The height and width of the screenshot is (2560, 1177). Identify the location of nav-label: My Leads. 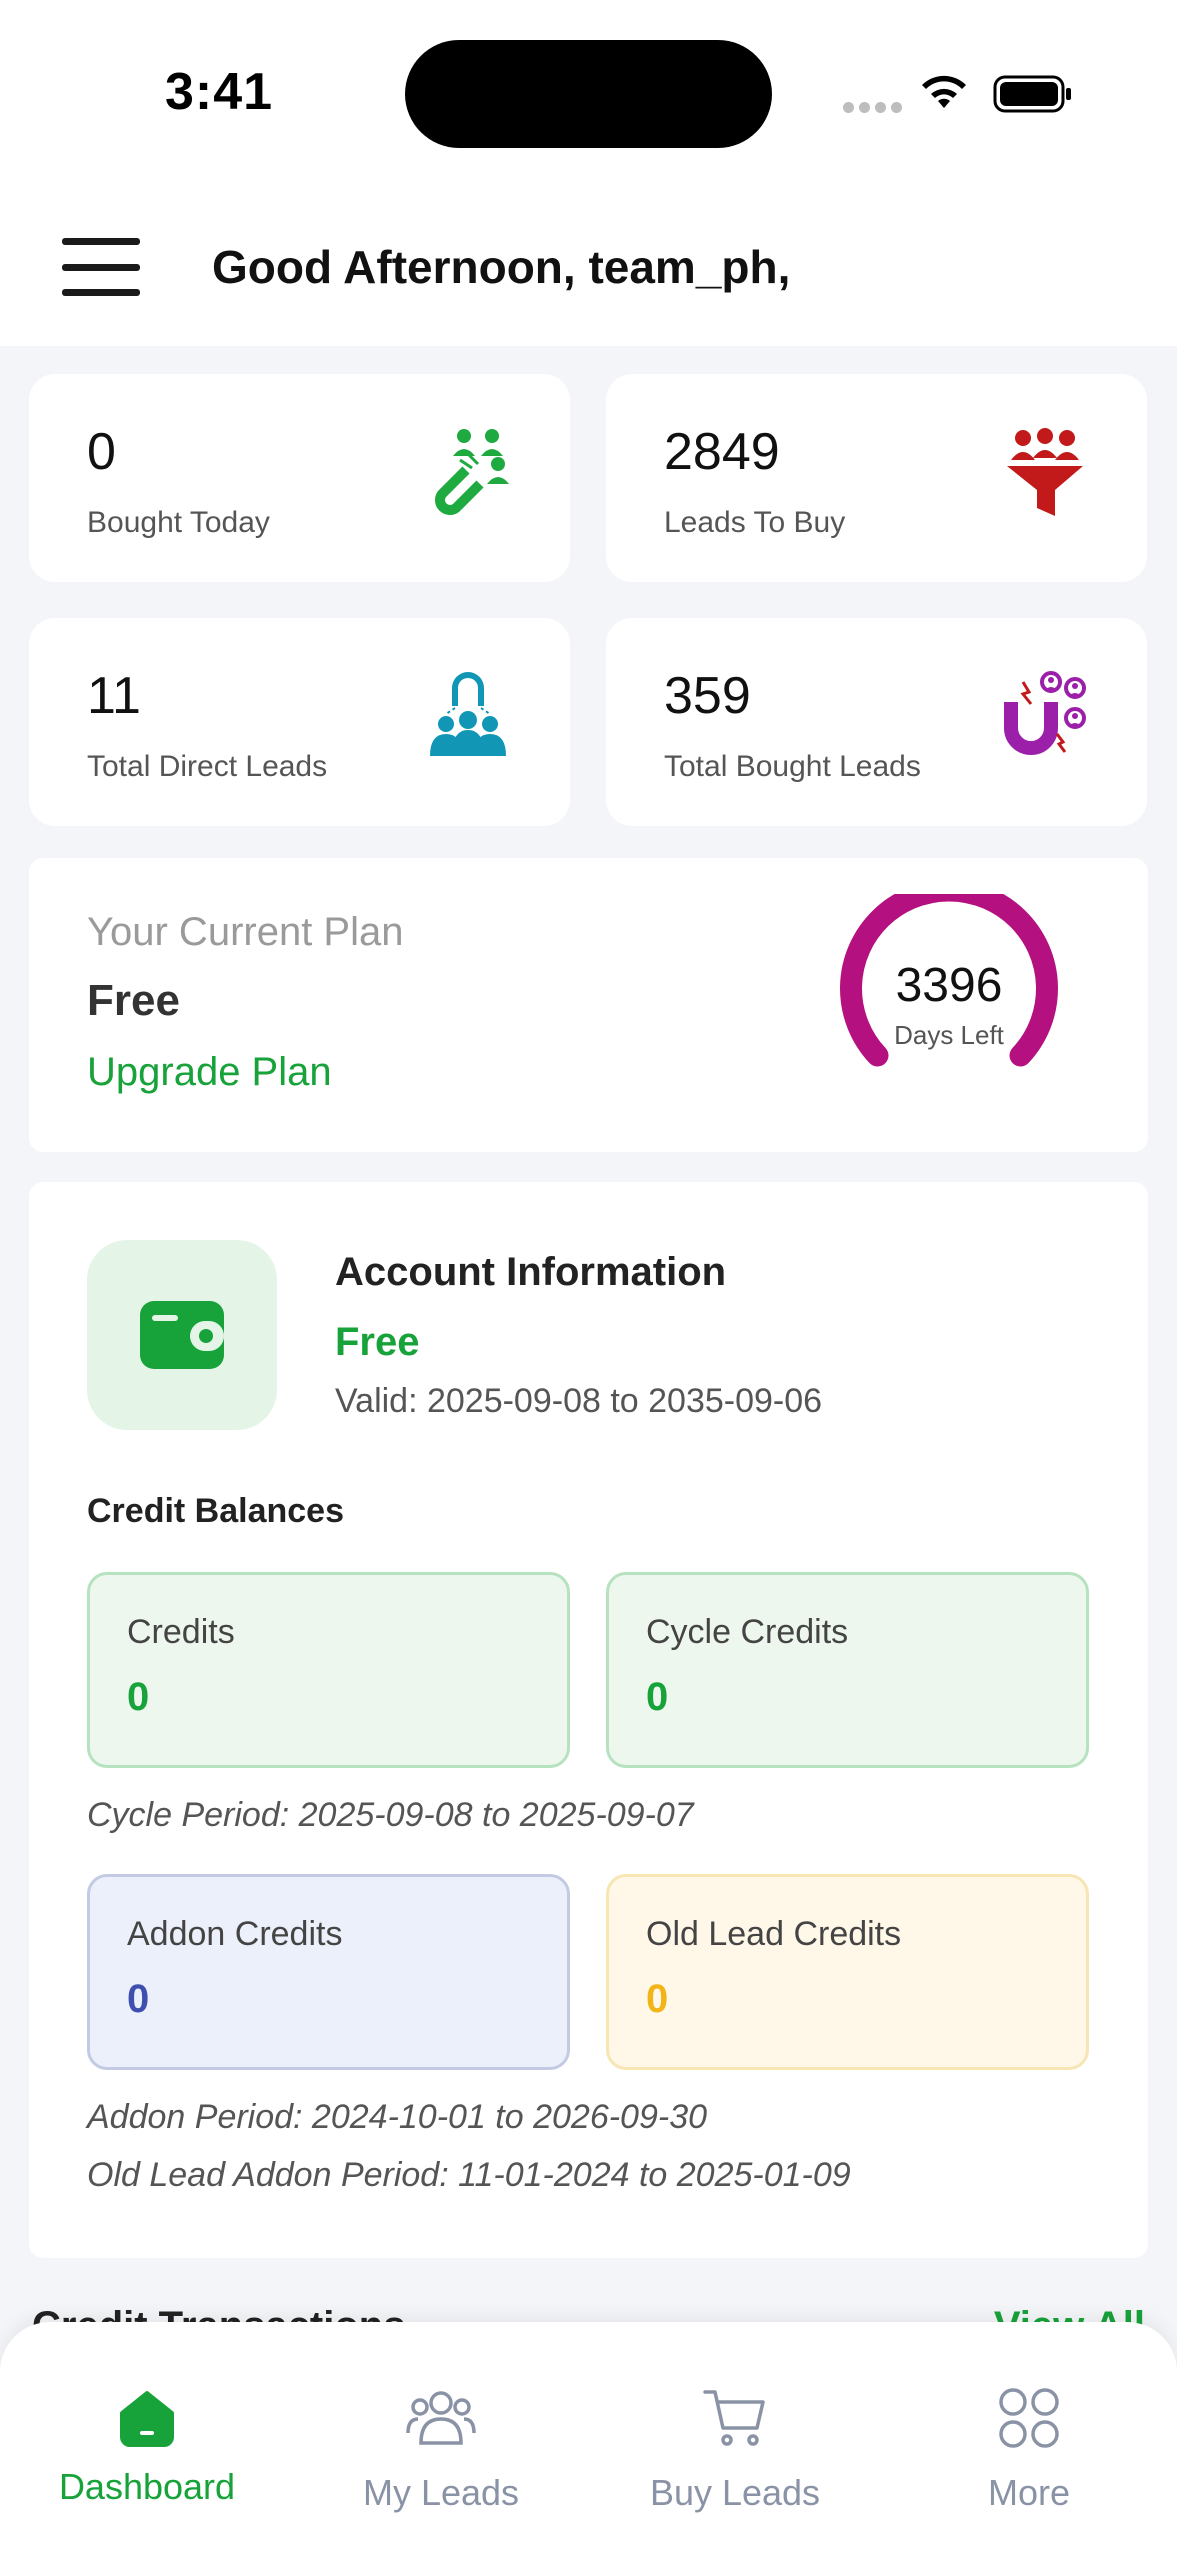
(441, 2492).